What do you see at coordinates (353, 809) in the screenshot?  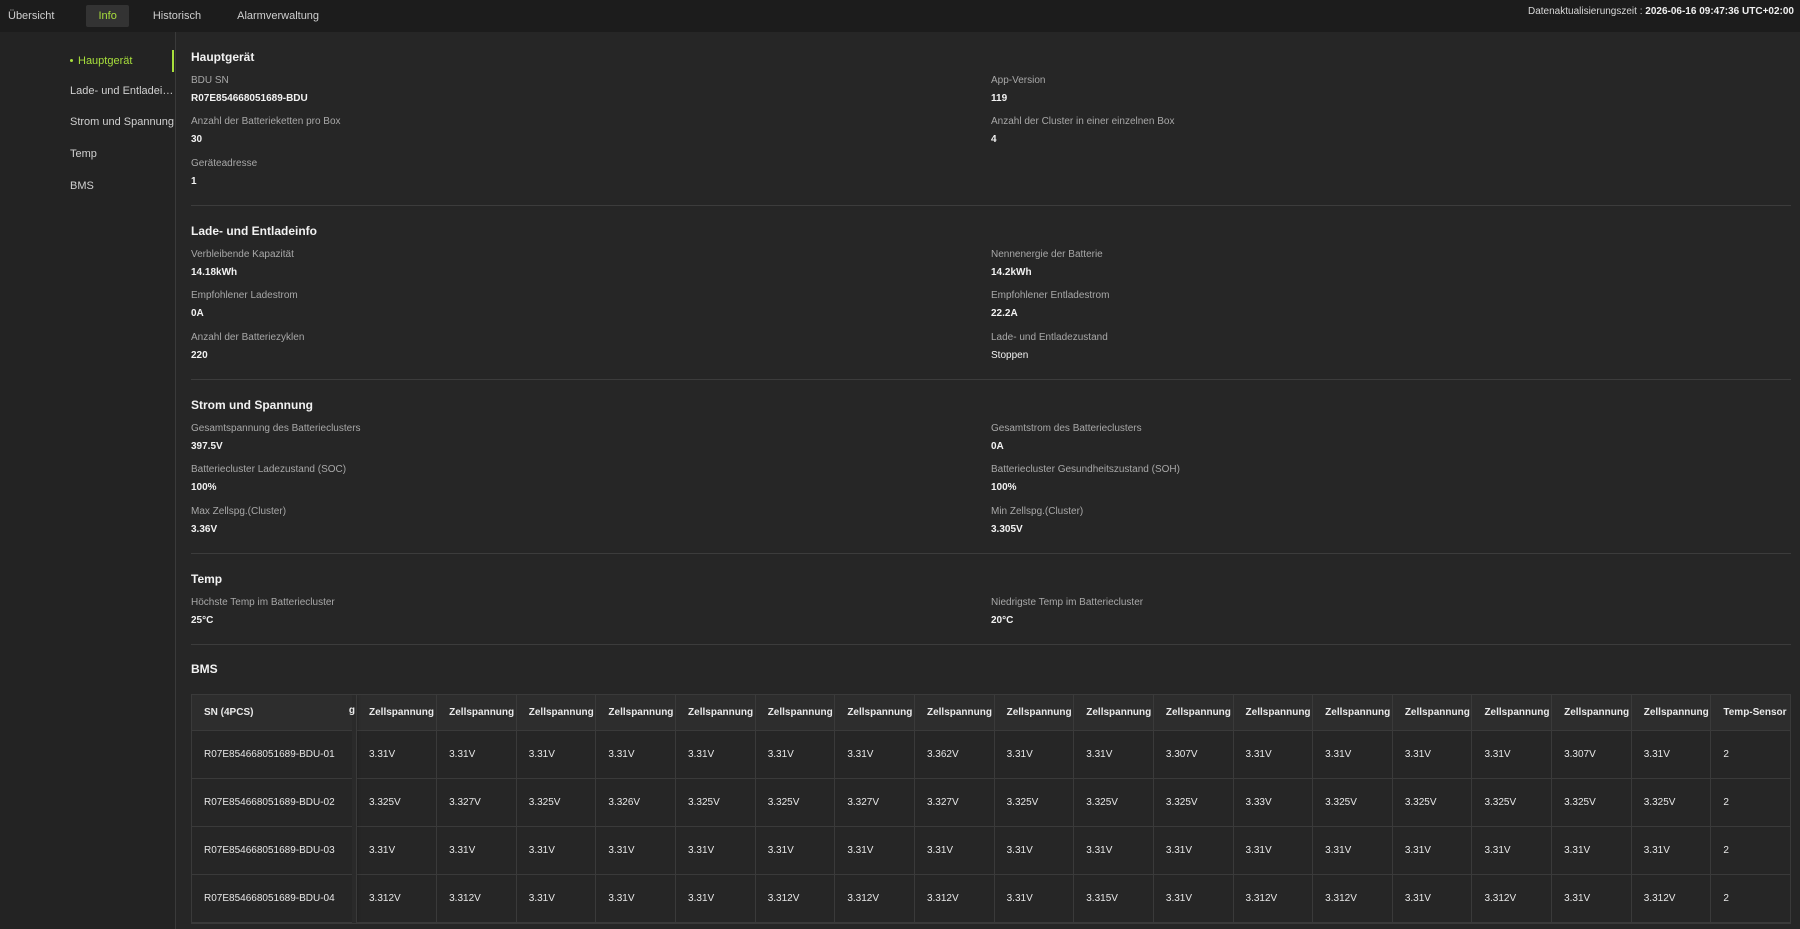 I see `scroll-shadow-column: g` at bounding box center [353, 809].